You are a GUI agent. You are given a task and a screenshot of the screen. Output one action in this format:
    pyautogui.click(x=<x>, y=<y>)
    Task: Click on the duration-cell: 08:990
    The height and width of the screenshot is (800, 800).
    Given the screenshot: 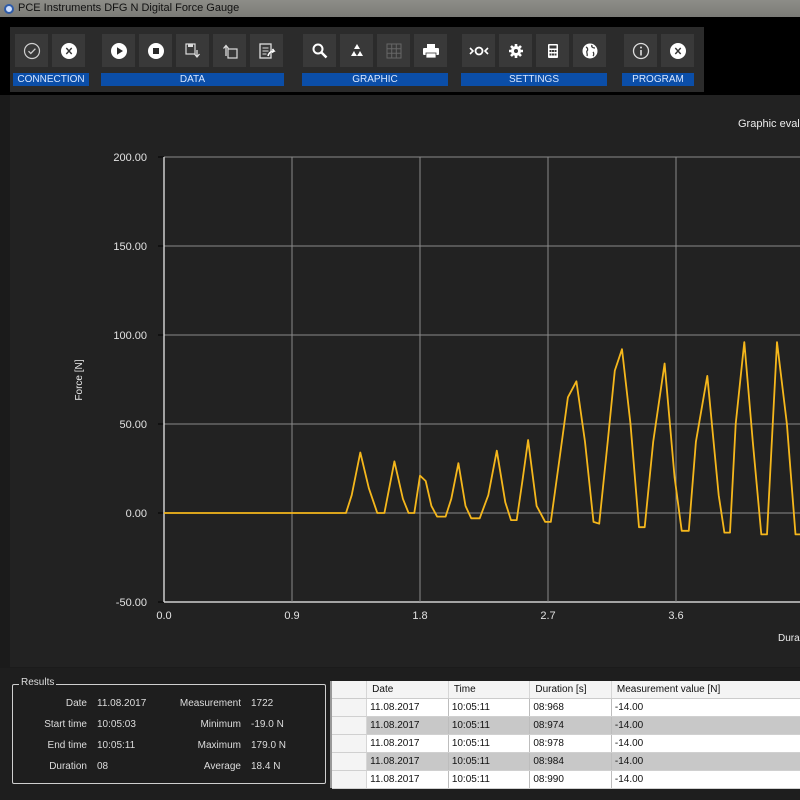 What is the action you would take?
    pyautogui.click(x=570, y=779)
    